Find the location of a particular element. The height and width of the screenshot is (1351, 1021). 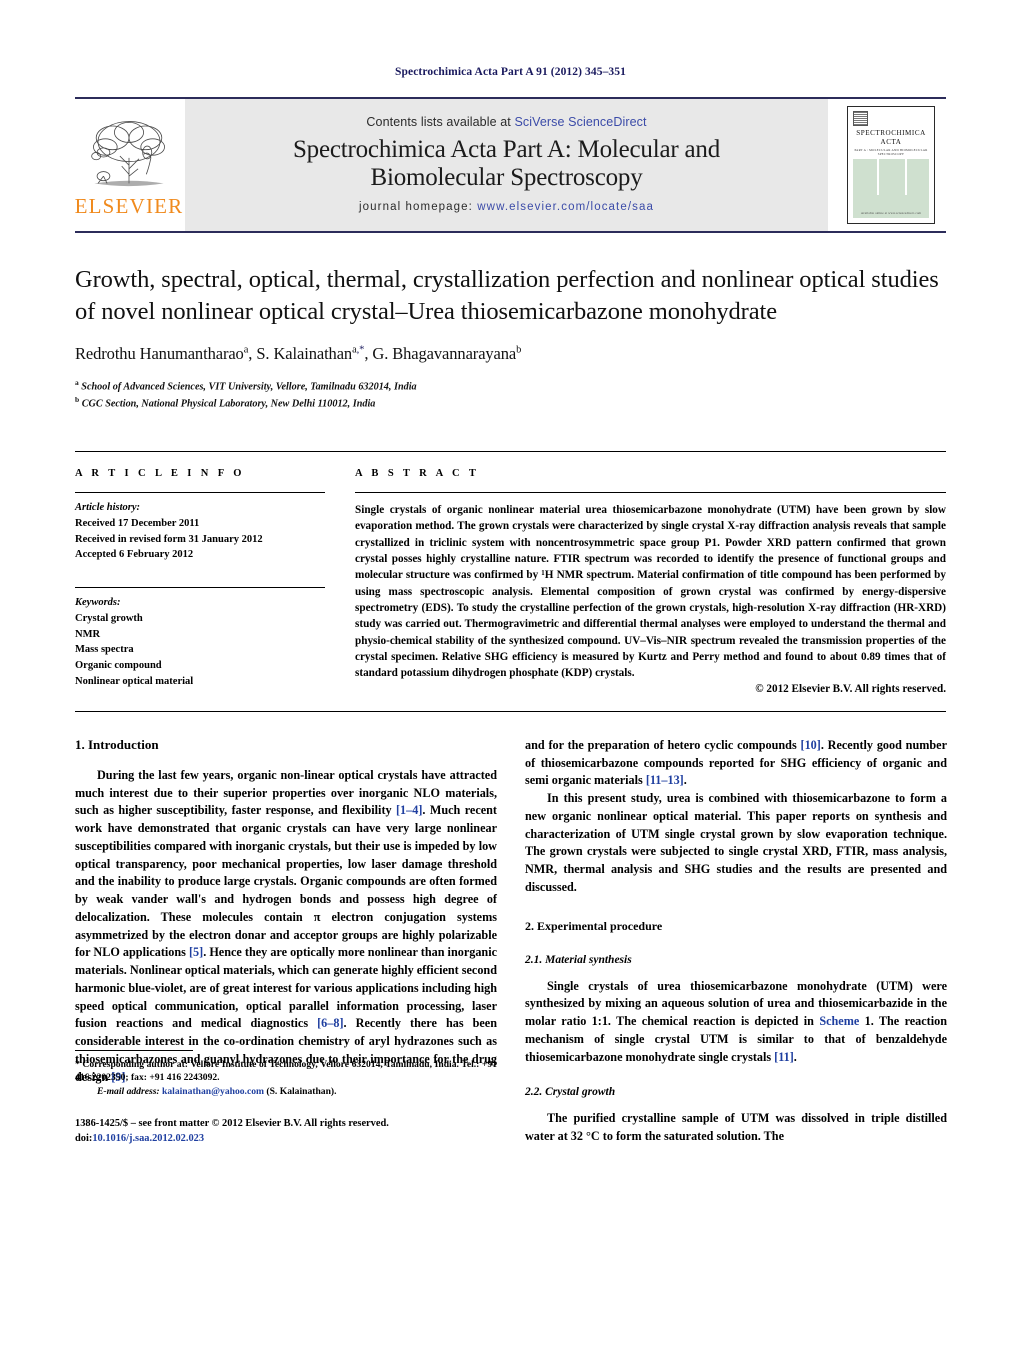

section-heading-experimental: 2. Experimental procedure is located at coordinates (594, 925).